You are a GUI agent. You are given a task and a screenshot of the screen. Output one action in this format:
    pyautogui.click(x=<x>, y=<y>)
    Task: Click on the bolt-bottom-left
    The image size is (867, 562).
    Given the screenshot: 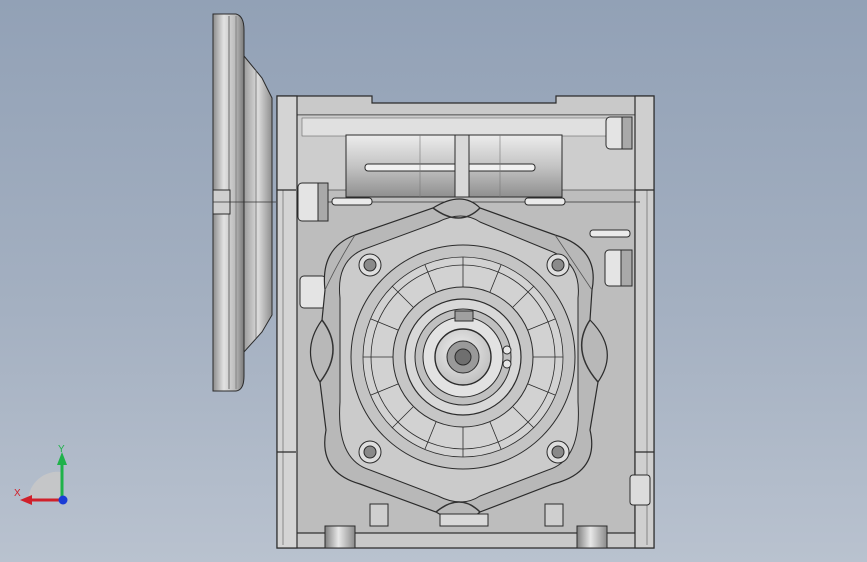 What is the action you would take?
    pyautogui.click(x=370, y=452)
    